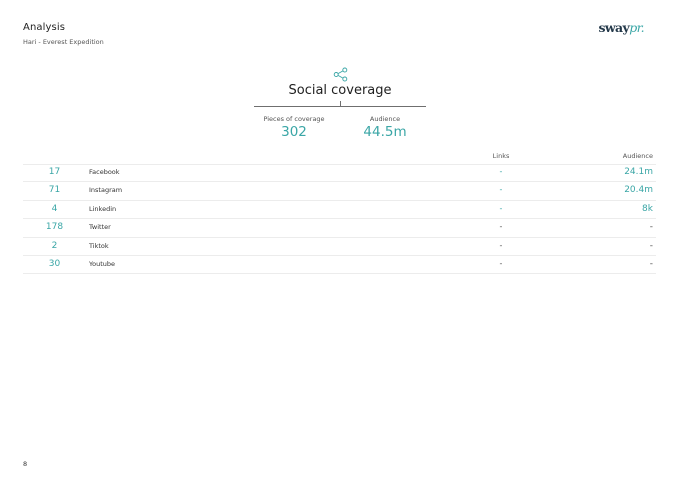  I want to click on row-platform: Instagram, so click(106, 190).